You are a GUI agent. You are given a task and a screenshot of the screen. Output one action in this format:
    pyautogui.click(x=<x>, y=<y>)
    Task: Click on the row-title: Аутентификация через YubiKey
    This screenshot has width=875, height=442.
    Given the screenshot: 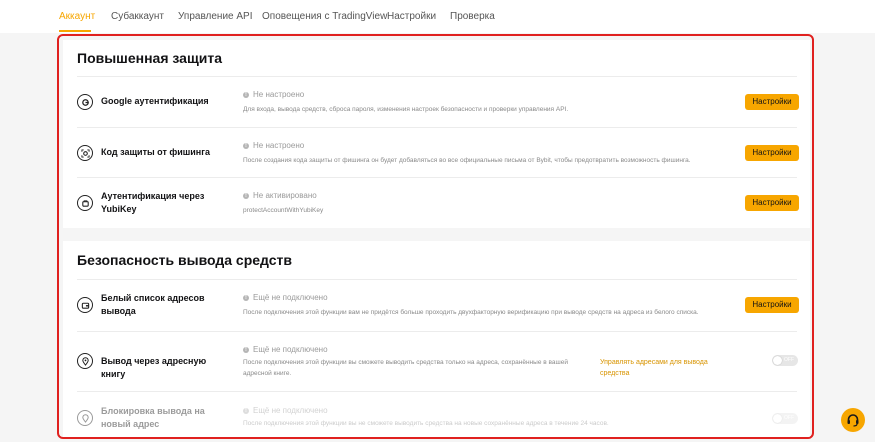 What is the action you would take?
    pyautogui.click(x=153, y=202)
    